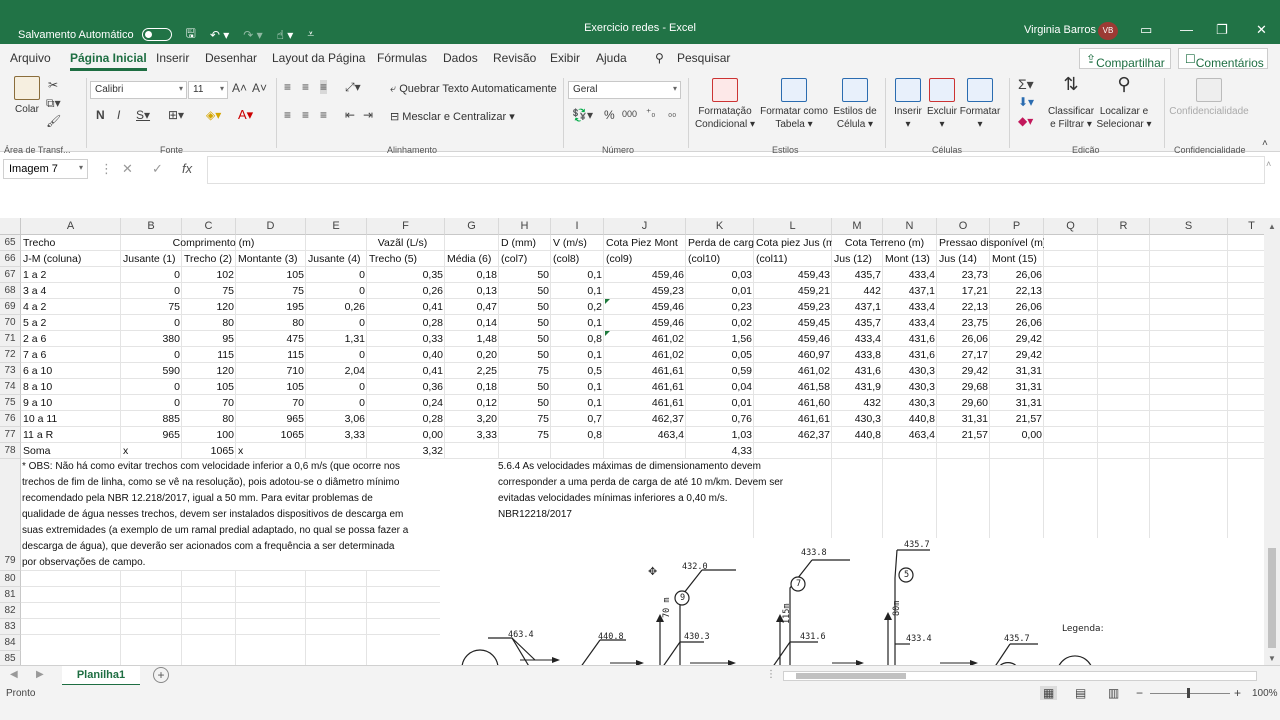 This screenshot has width=1280, height=720. What do you see at coordinates (161, 675) in the screenshot?
I see `add-sheet-icon: +` at bounding box center [161, 675].